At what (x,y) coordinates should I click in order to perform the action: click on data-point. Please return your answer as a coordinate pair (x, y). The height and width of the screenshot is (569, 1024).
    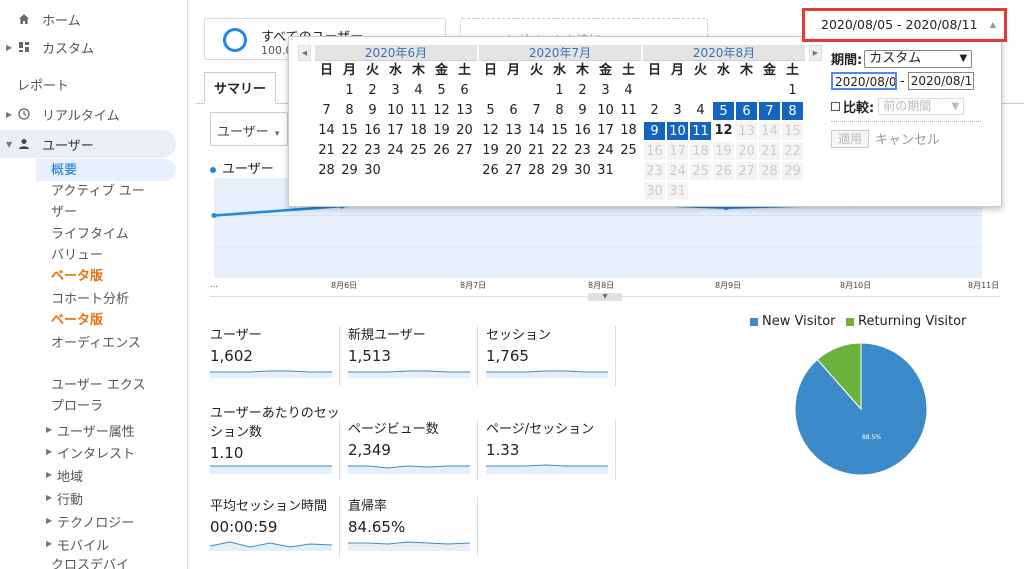
    Looking at the image, I should click on (214, 215).